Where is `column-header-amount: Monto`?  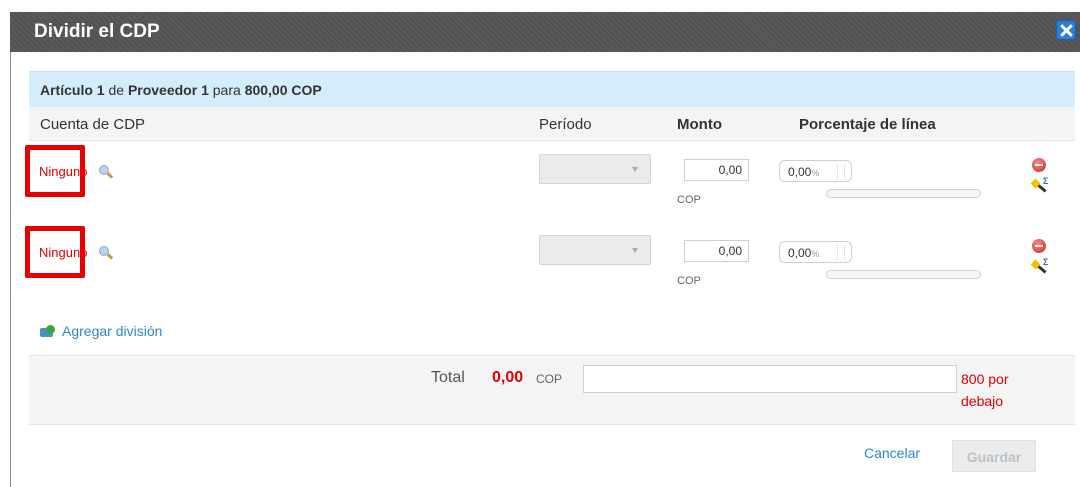 column-header-amount: Monto is located at coordinates (699, 124).